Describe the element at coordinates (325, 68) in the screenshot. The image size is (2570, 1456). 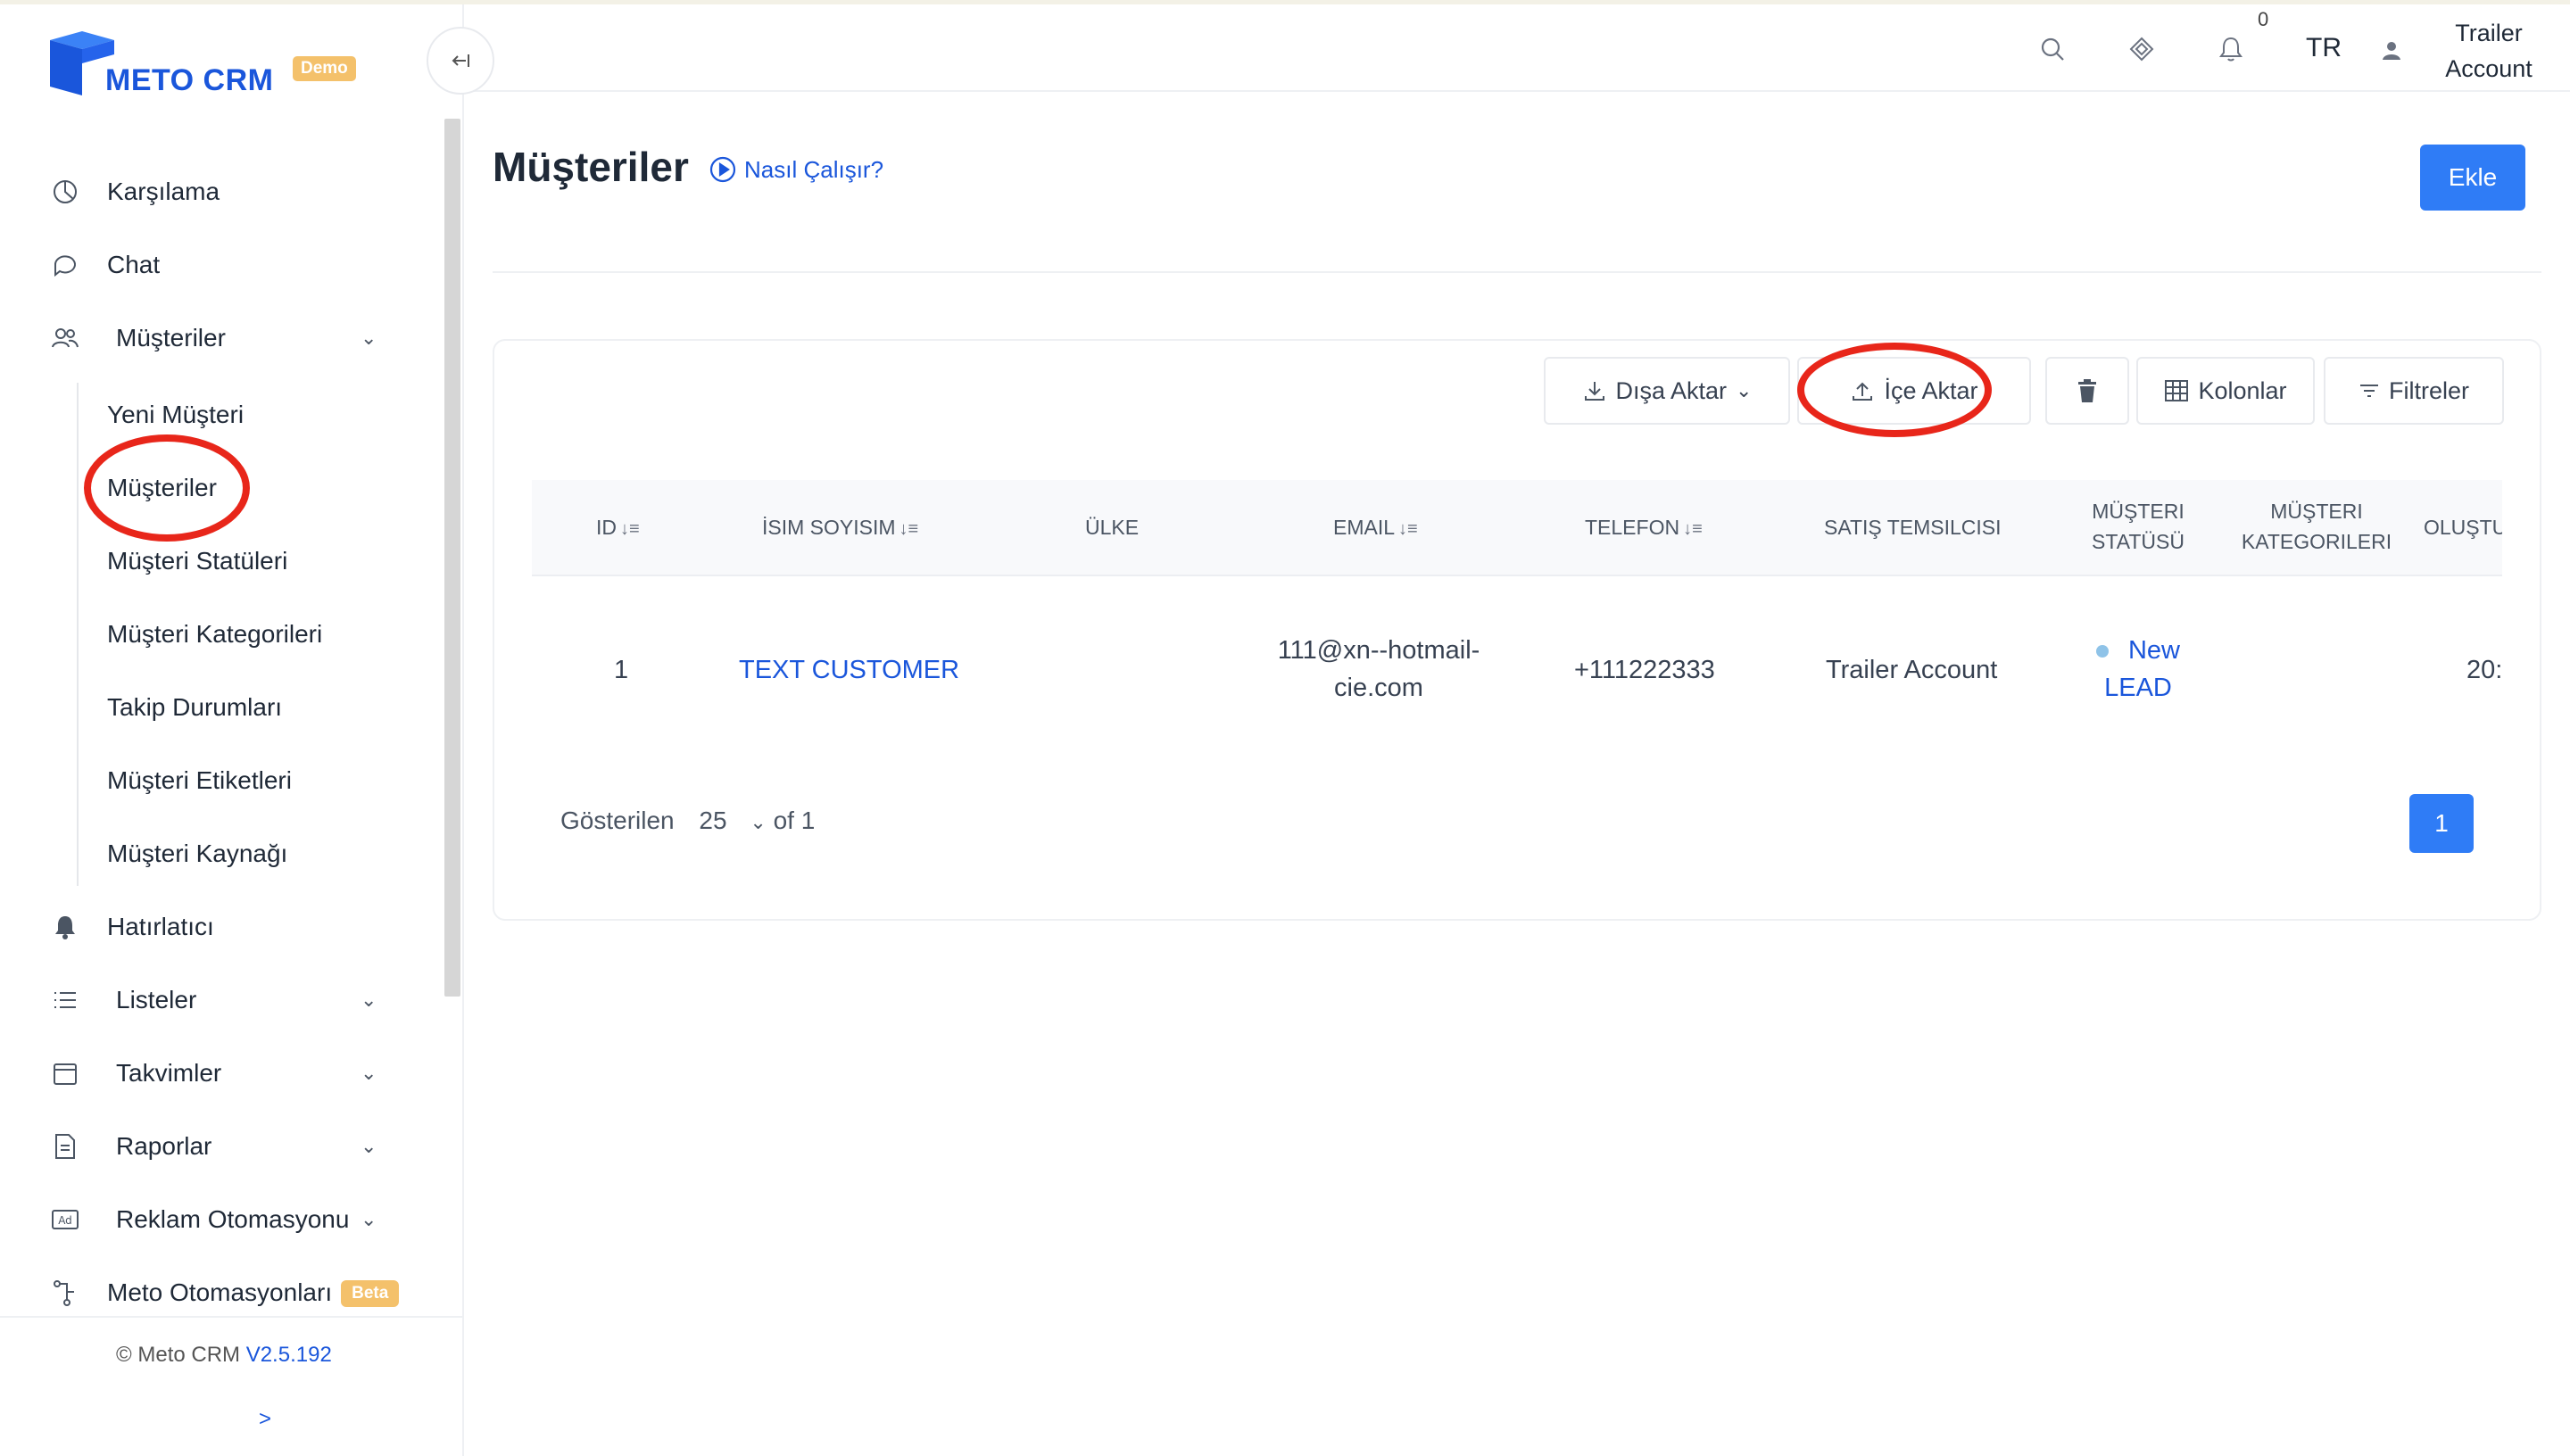
I see `demo-badge: Demo` at that location.